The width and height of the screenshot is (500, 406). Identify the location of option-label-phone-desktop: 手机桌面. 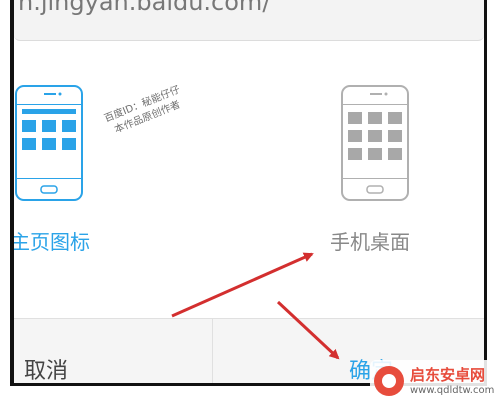
(370, 242).